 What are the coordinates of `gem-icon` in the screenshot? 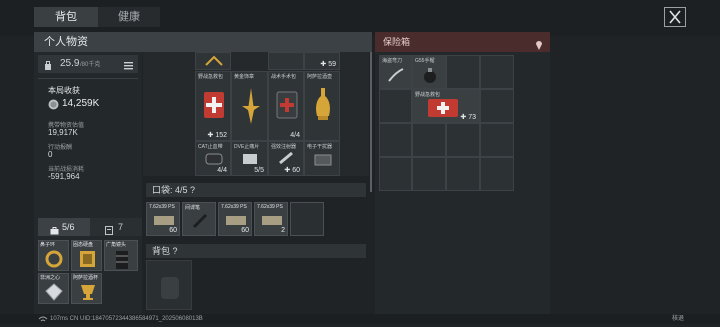 It's located at (54, 292).